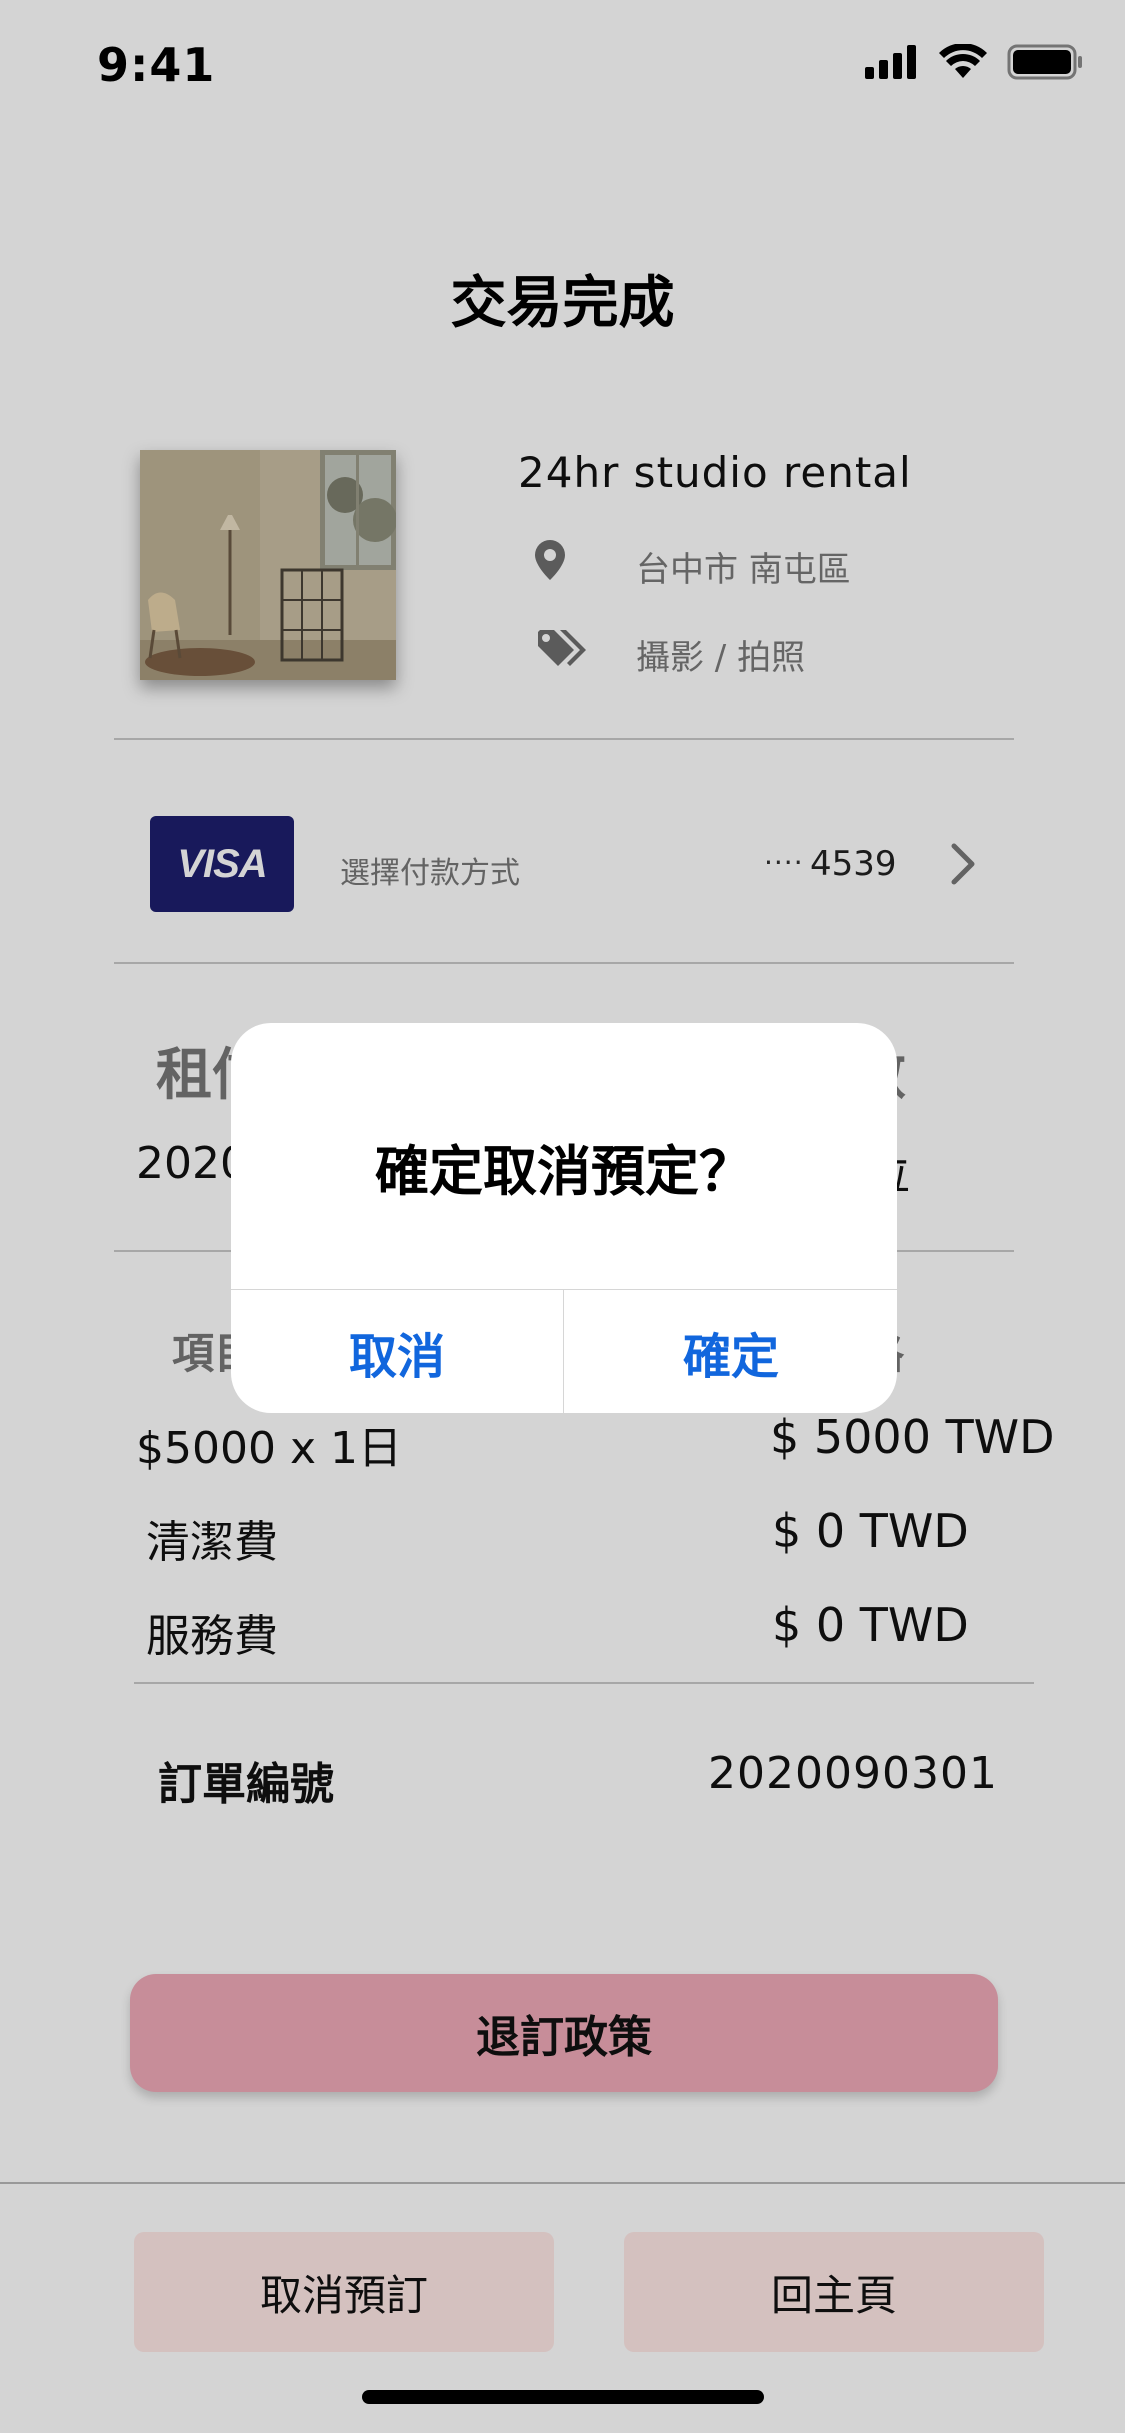  What do you see at coordinates (563, 2397) in the screenshot?
I see `home-indicator` at bounding box center [563, 2397].